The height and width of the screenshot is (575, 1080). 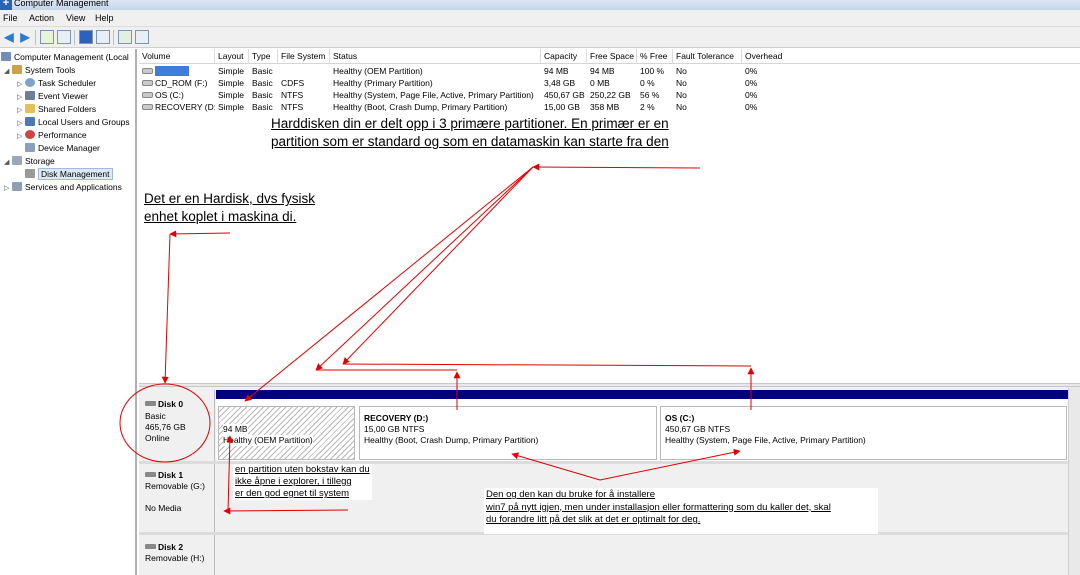 What do you see at coordinates (605, 107) in the screenshot?
I see `cell-free-space: 358 MB` at bounding box center [605, 107].